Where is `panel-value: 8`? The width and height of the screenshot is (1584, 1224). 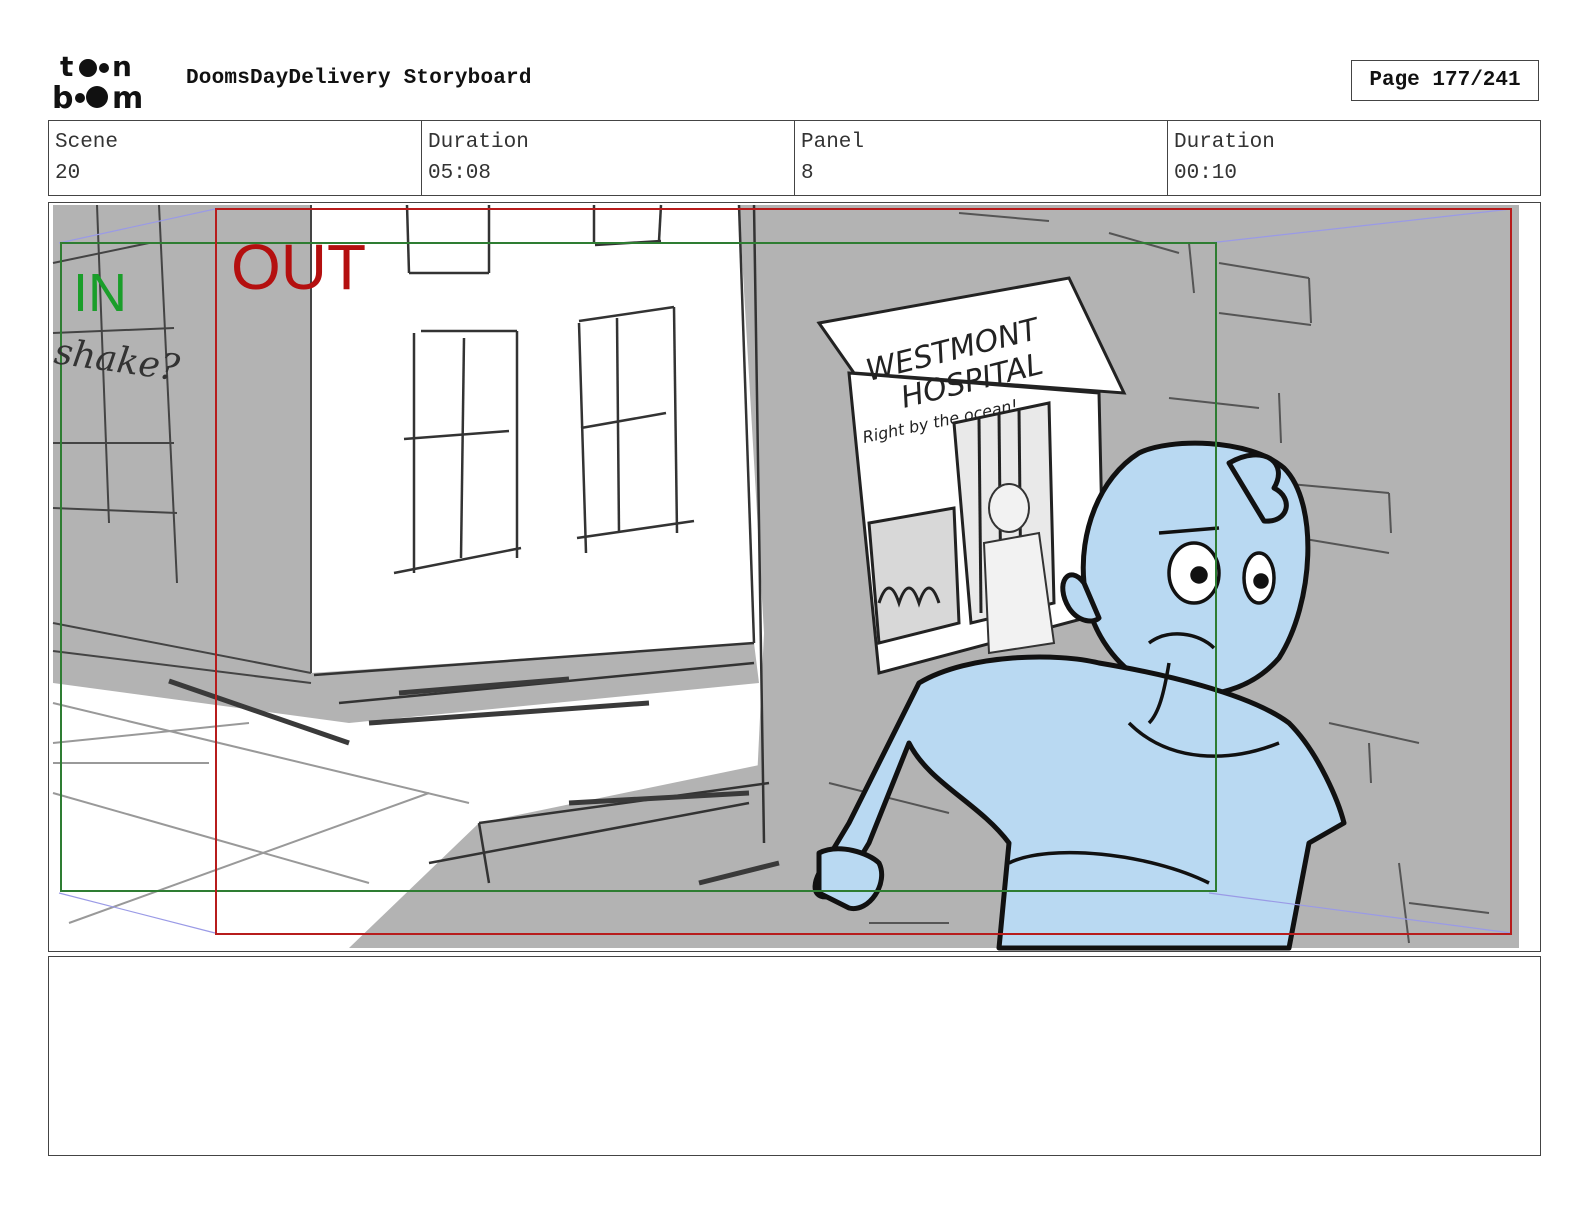
panel-value: 8 is located at coordinates (807, 173).